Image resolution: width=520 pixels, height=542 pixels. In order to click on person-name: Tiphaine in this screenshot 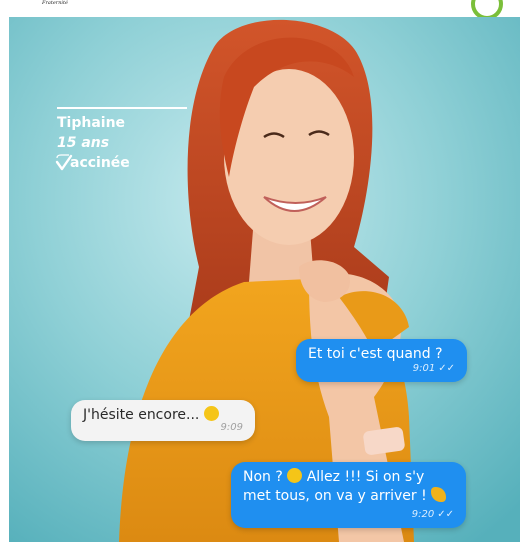, I will do `click(91, 123)`.